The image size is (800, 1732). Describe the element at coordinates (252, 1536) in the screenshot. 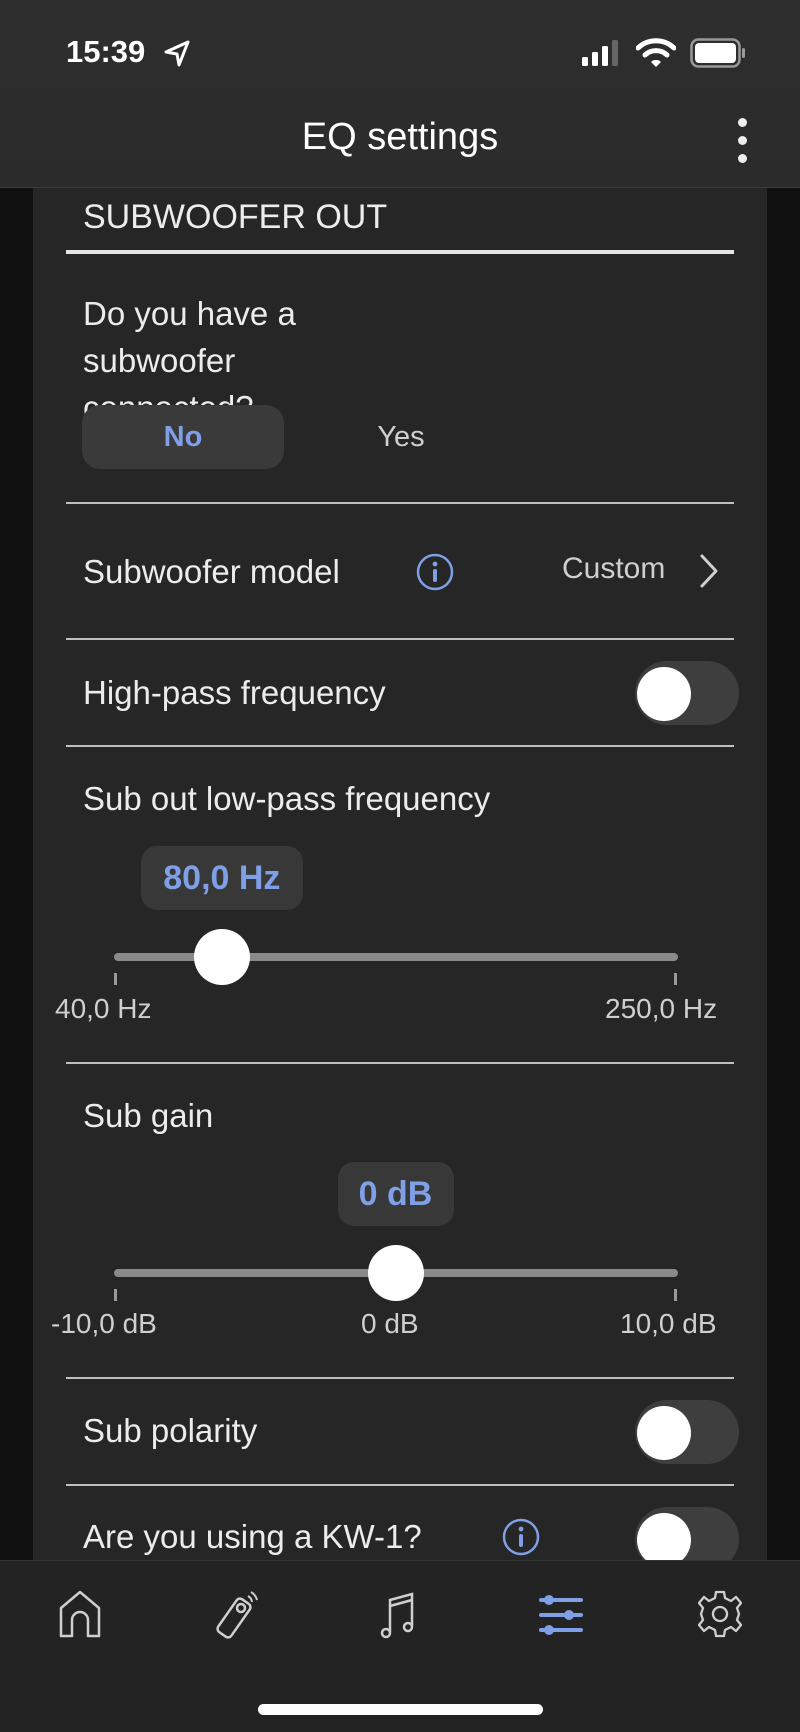

I see `kw1-label: Are you using a KW-1?` at that location.